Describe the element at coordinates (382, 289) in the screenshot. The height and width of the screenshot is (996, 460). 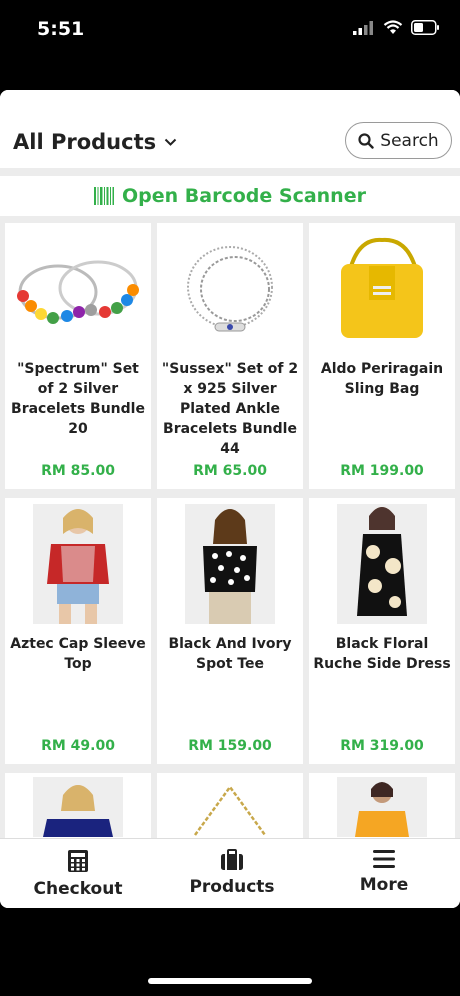
I see `product-image-yellow-bag` at that location.